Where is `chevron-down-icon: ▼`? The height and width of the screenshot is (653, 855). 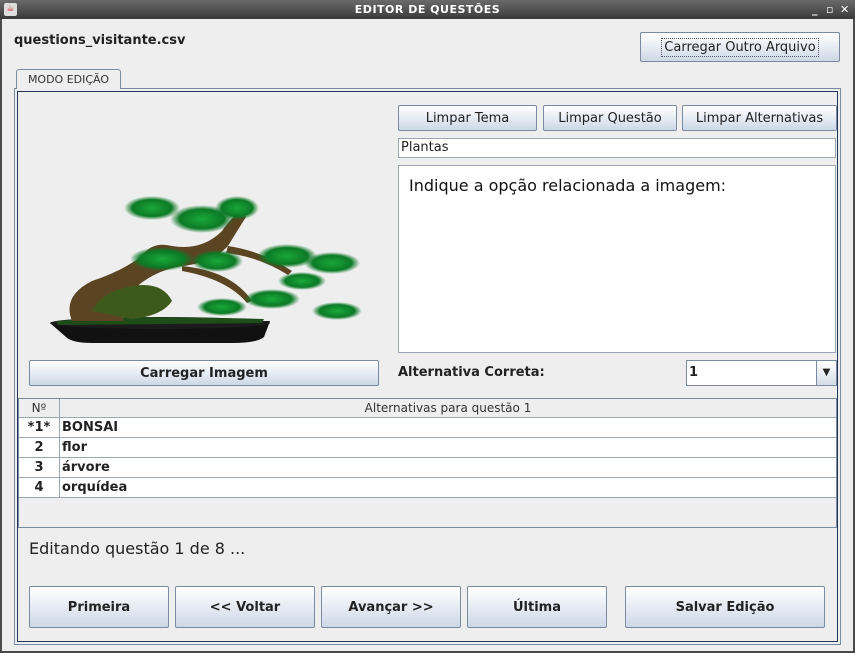
chevron-down-icon: ▼ is located at coordinates (826, 373).